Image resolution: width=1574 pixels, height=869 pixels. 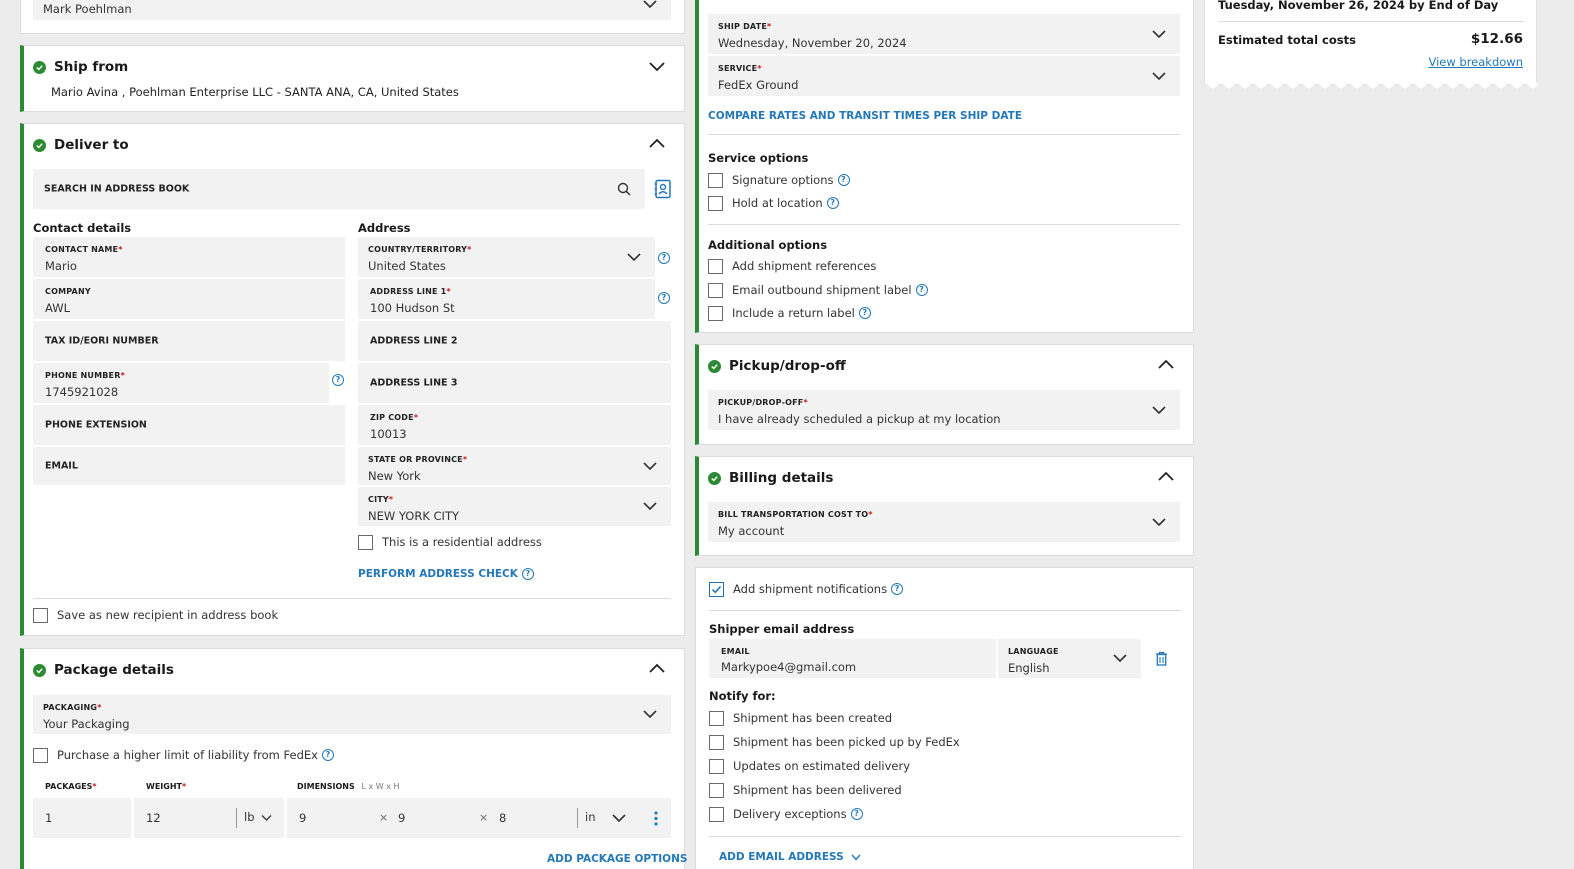 What do you see at coordinates (249, 817) in the screenshot?
I see `weight-unit-select: lb` at bounding box center [249, 817].